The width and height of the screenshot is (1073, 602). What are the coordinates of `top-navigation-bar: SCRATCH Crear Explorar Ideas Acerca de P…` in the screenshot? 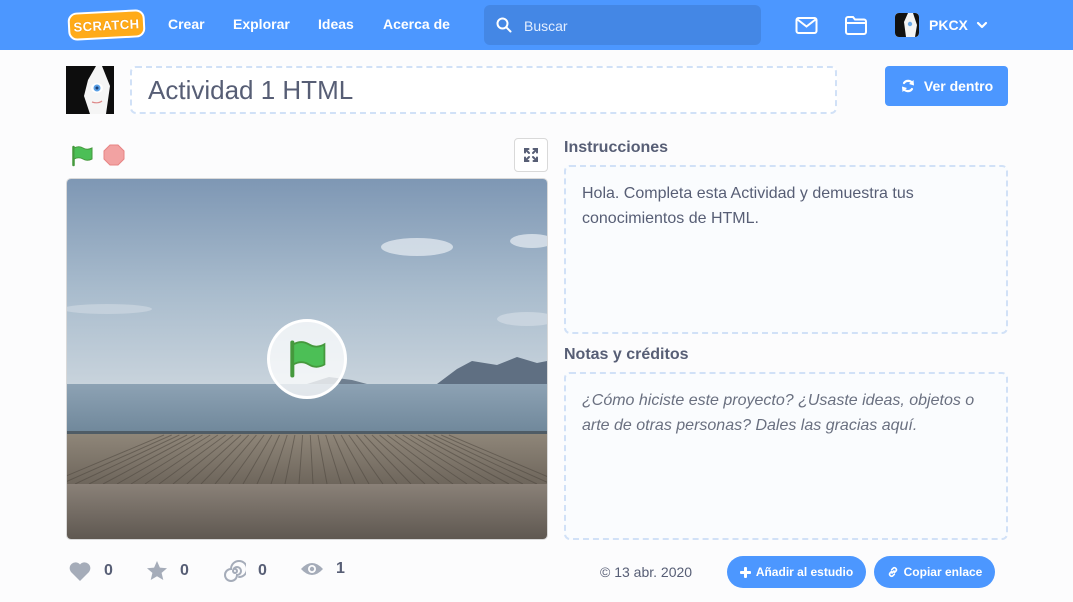 It's located at (536, 25).